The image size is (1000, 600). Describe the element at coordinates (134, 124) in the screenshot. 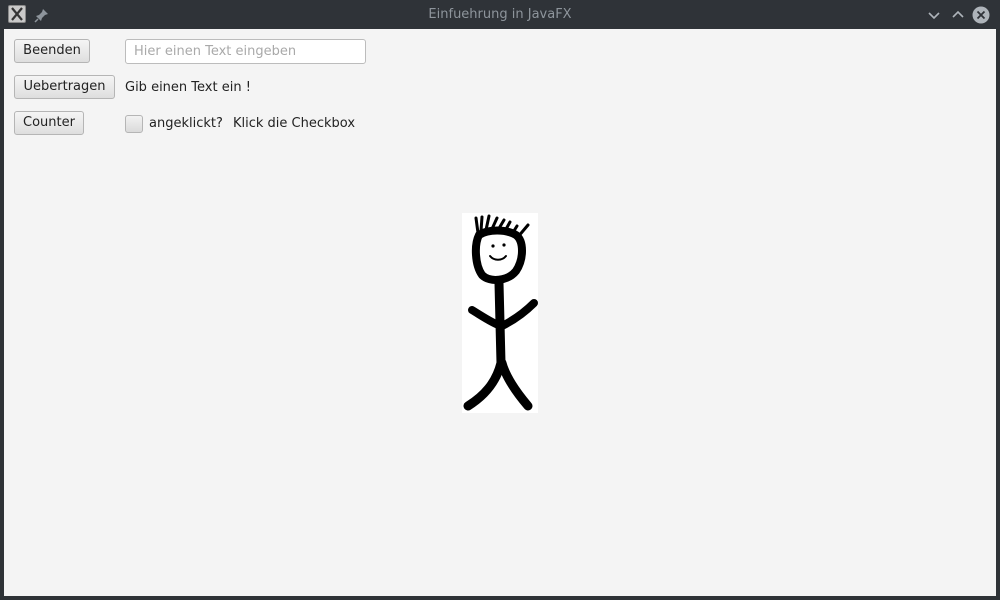

I see `angeklickt-checkbox` at that location.